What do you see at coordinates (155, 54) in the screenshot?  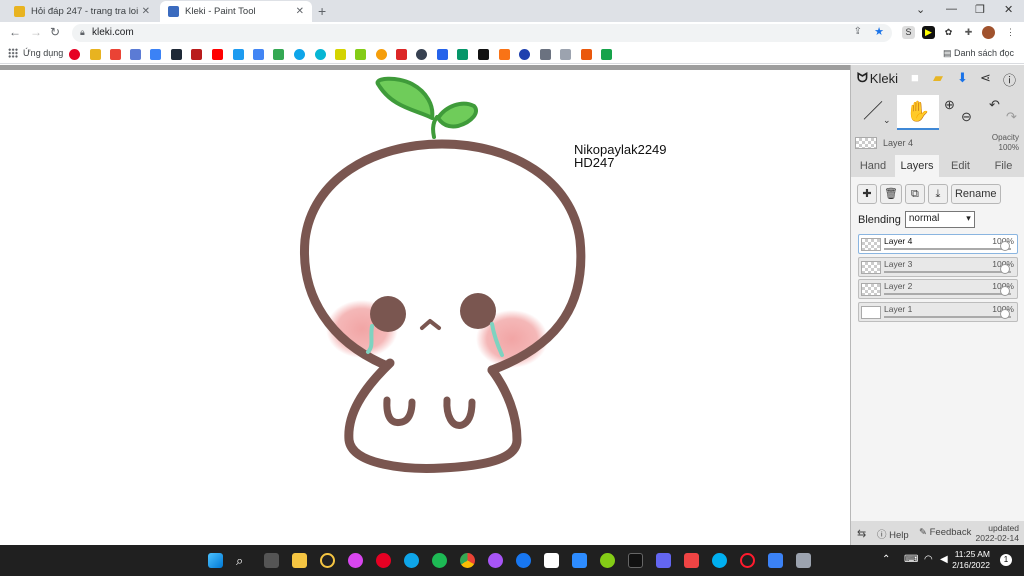 I see `translate-bookmark-icon` at bounding box center [155, 54].